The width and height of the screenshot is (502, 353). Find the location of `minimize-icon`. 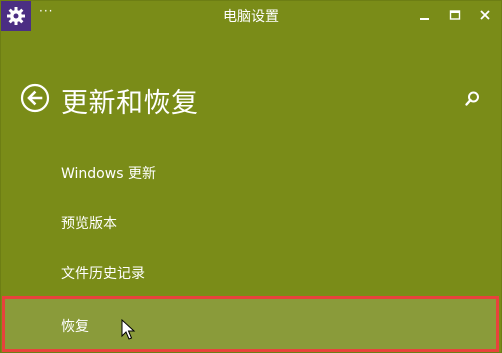

minimize-icon is located at coordinates (424, 19).